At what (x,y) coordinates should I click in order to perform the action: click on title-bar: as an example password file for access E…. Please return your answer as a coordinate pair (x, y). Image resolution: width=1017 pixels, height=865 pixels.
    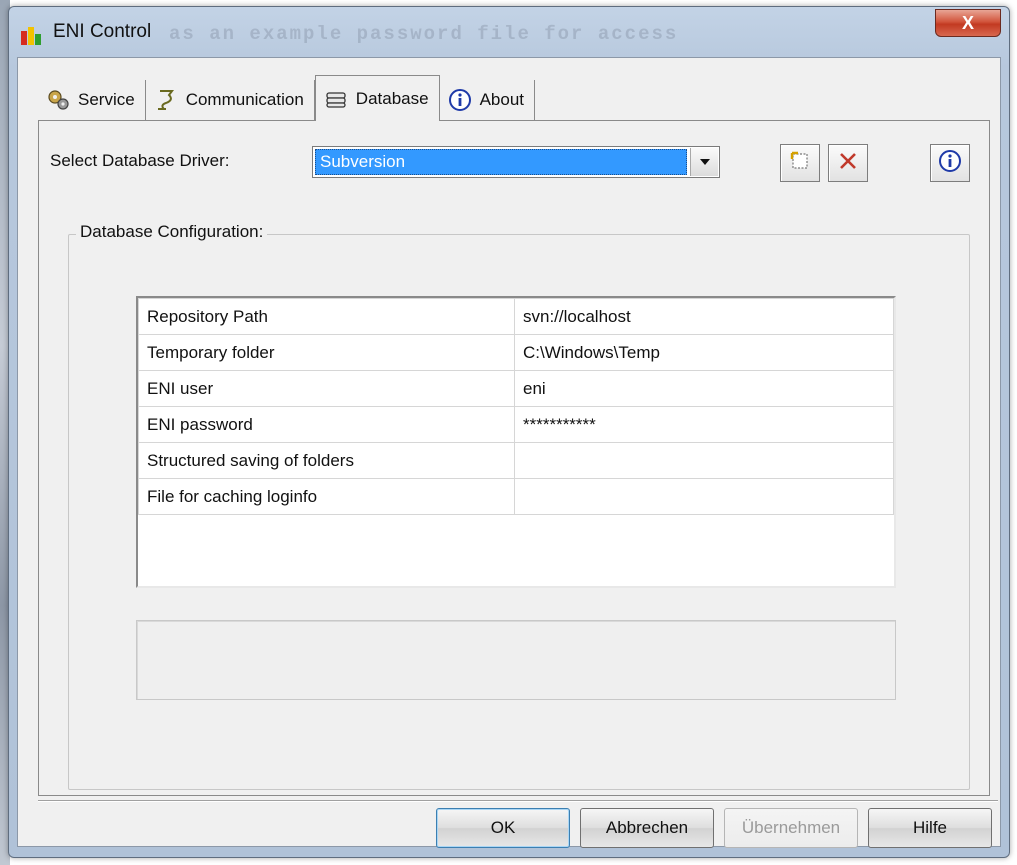
    Looking at the image, I should click on (509, 32).